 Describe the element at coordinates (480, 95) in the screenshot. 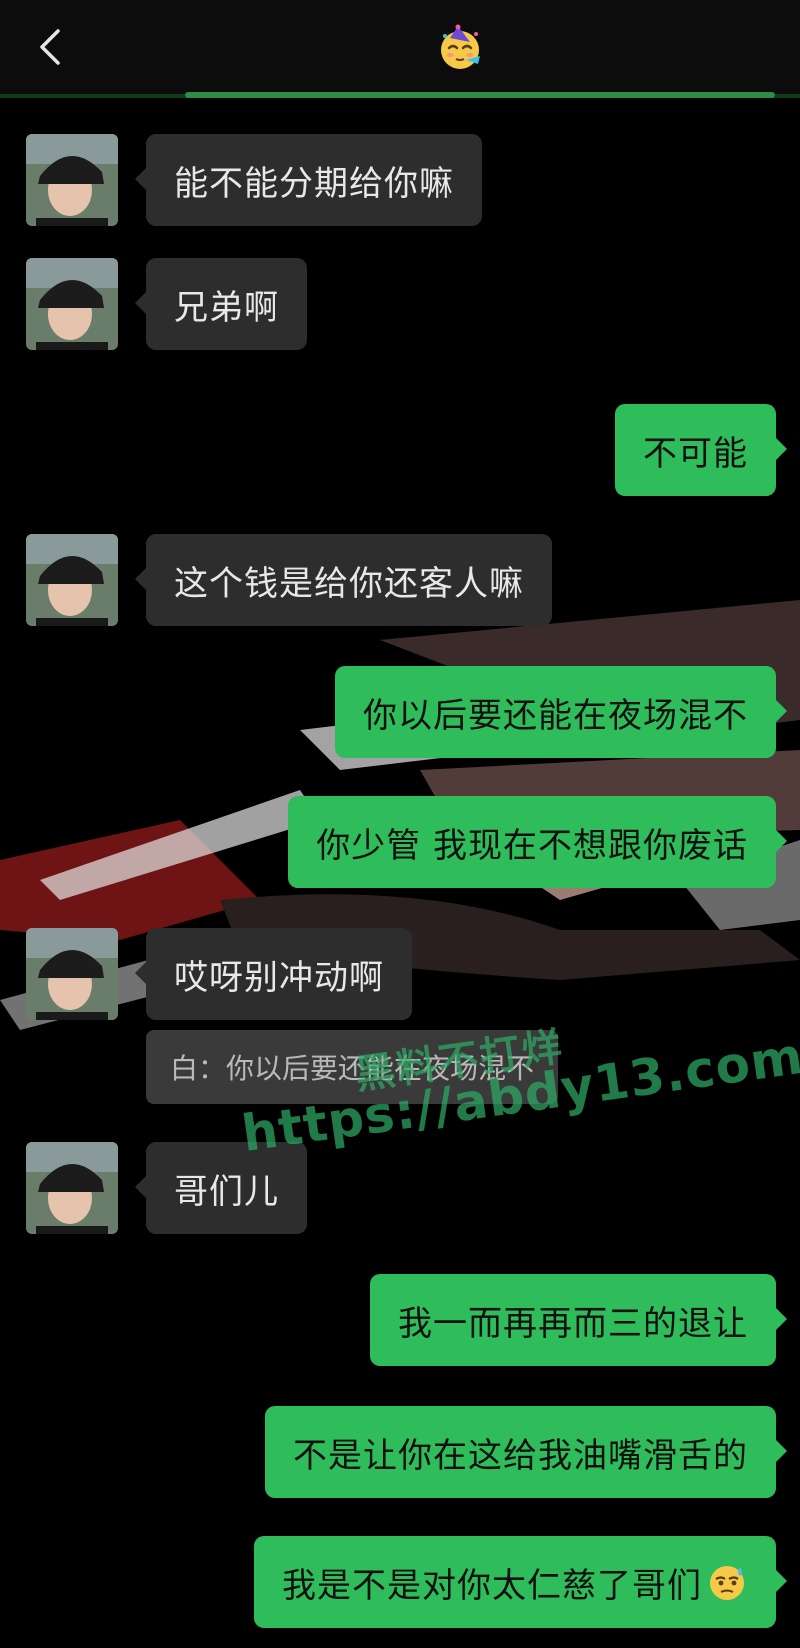

I see `header-divider` at that location.